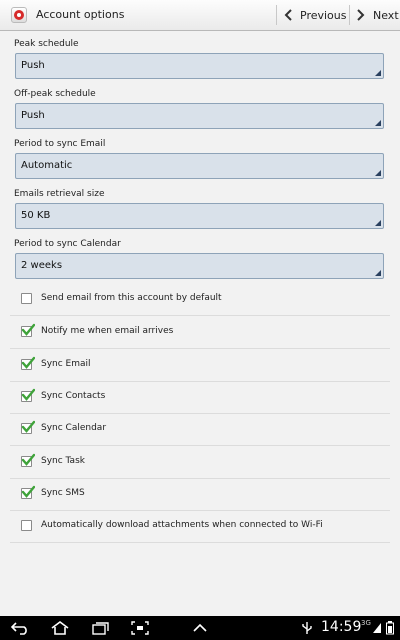 The width and height of the screenshot is (400, 640). What do you see at coordinates (140, 628) in the screenshot?
I see `screenshot-icon` at bounding box center [140, 628].